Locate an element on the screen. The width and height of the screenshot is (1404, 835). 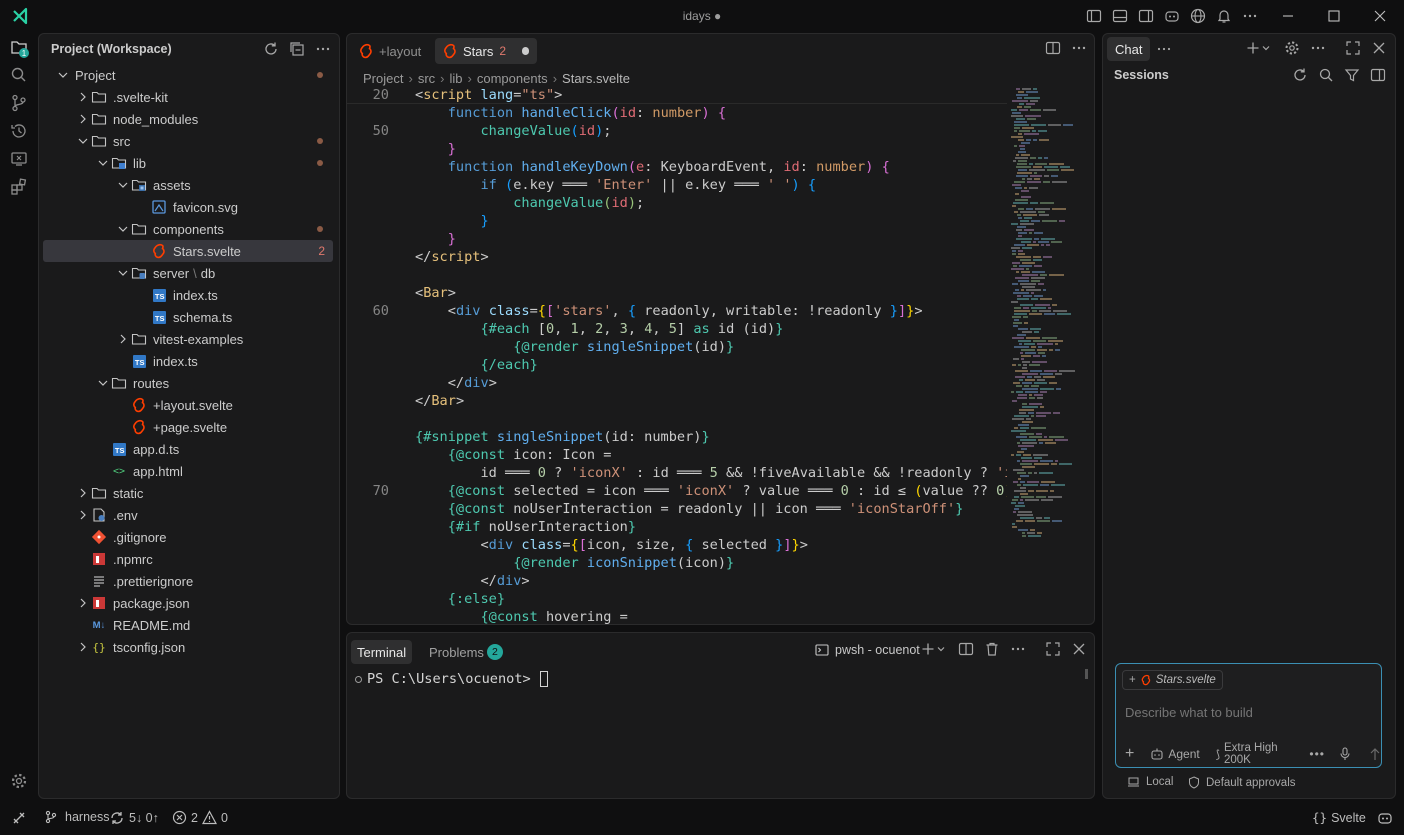
branch-indicator: harness is located at coordinates (76, 817).